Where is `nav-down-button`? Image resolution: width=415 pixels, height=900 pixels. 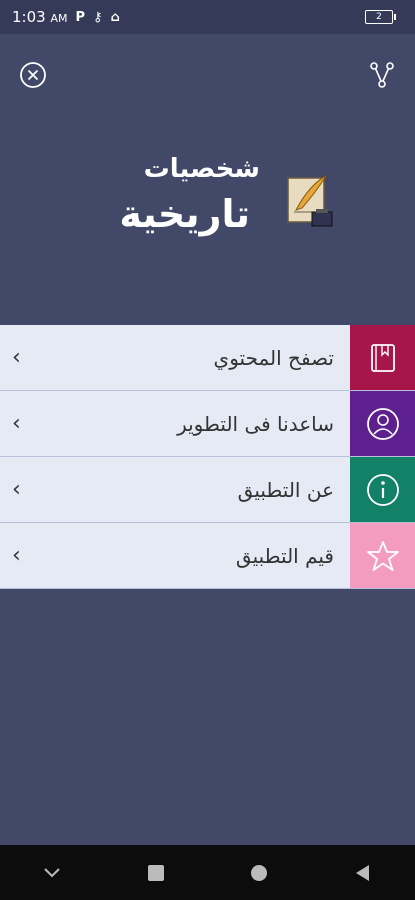
nav-down-button is located at coordinates (52, 873).